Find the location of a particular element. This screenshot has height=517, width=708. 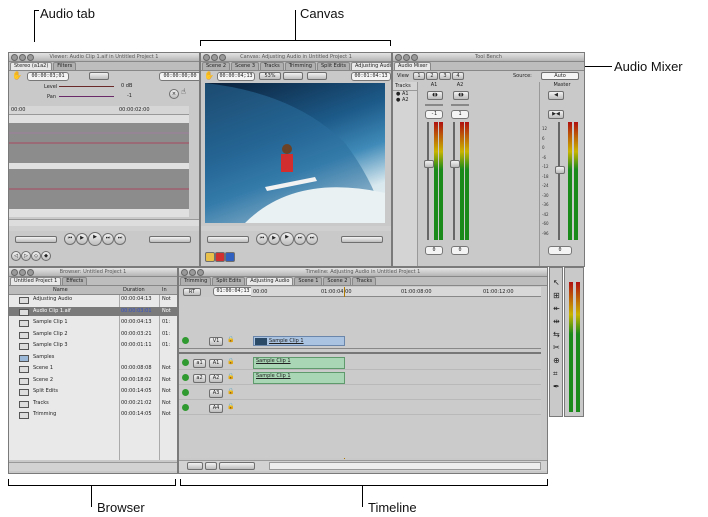

shuttle-control is located at coordinates (36, 239).